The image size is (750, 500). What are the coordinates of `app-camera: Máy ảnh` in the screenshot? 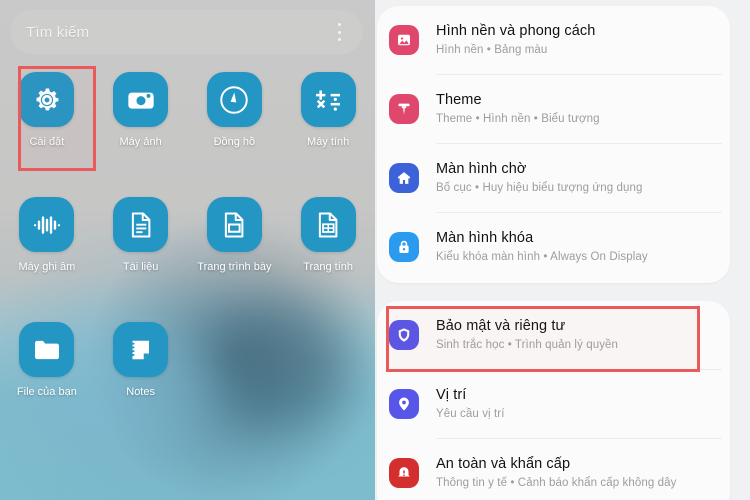 It's located at (141, 124).